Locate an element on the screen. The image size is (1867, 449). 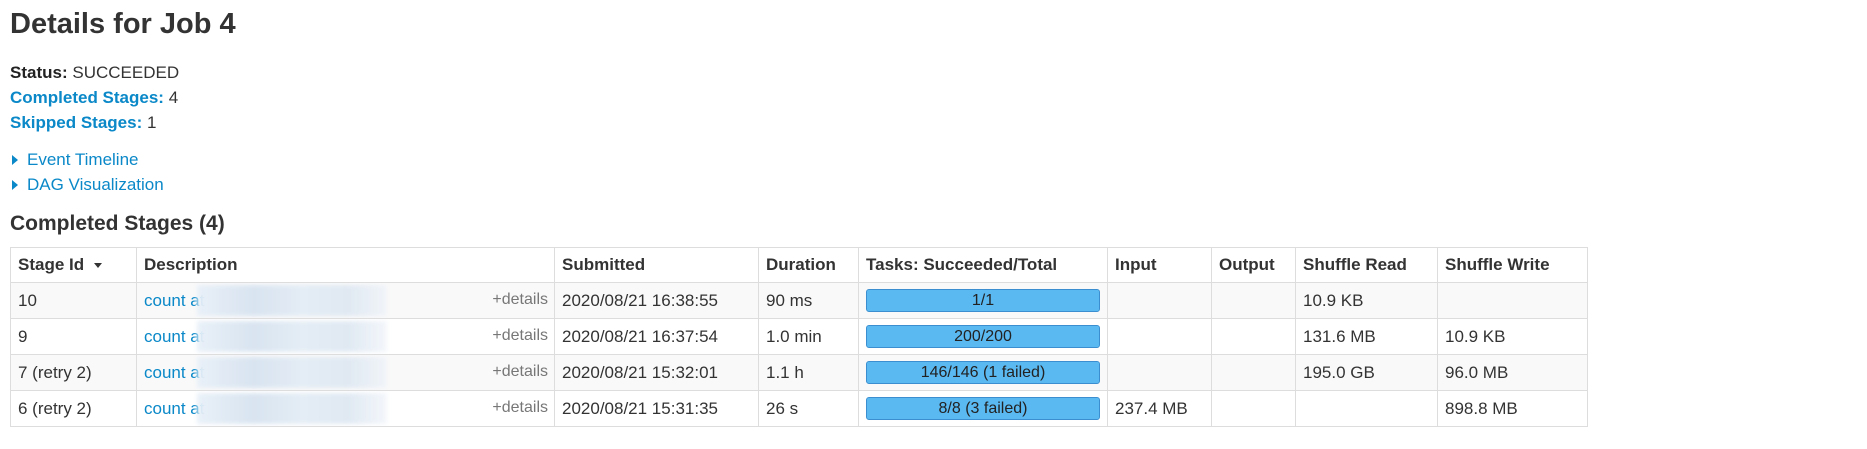
column-header-tasks: Tasks: Succeeded/Total is located at coordinates (983, 265).